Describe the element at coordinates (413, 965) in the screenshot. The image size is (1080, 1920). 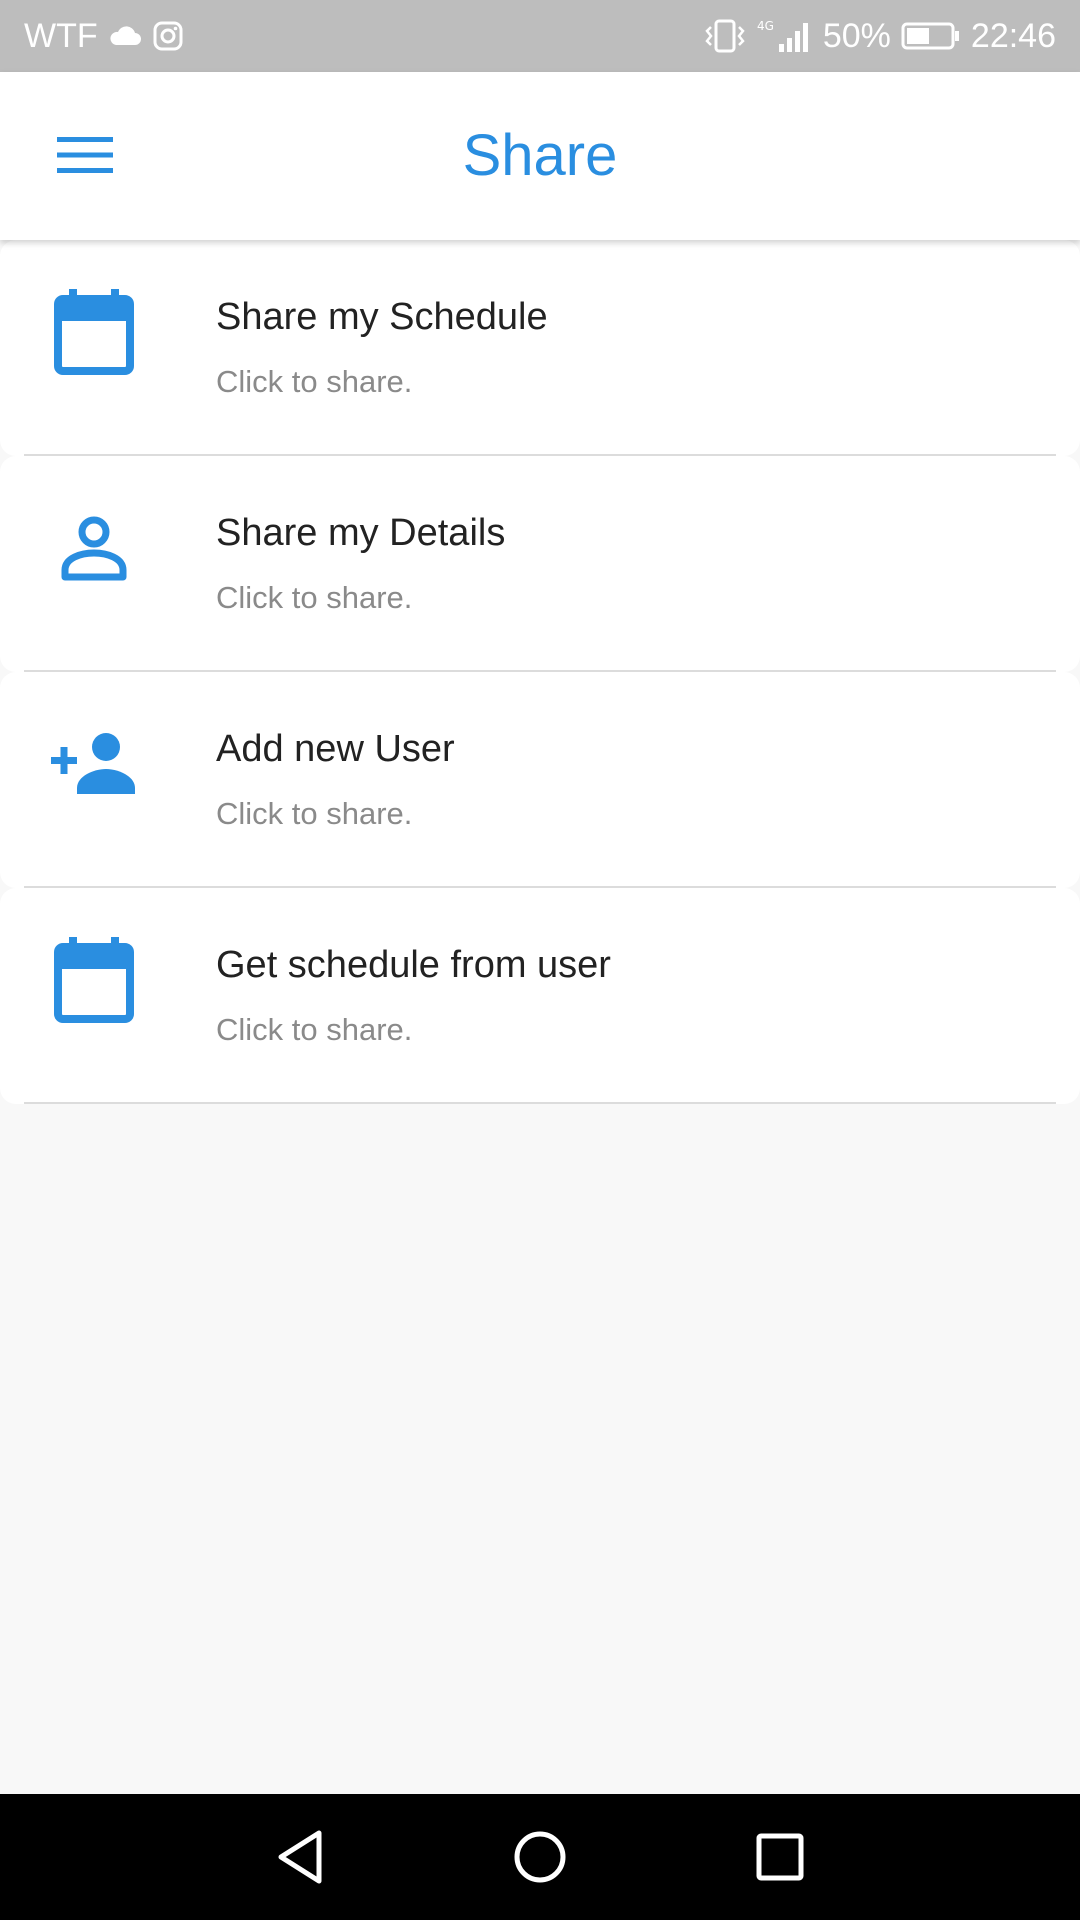
I see `item-title: Get schedule from user` at that location.